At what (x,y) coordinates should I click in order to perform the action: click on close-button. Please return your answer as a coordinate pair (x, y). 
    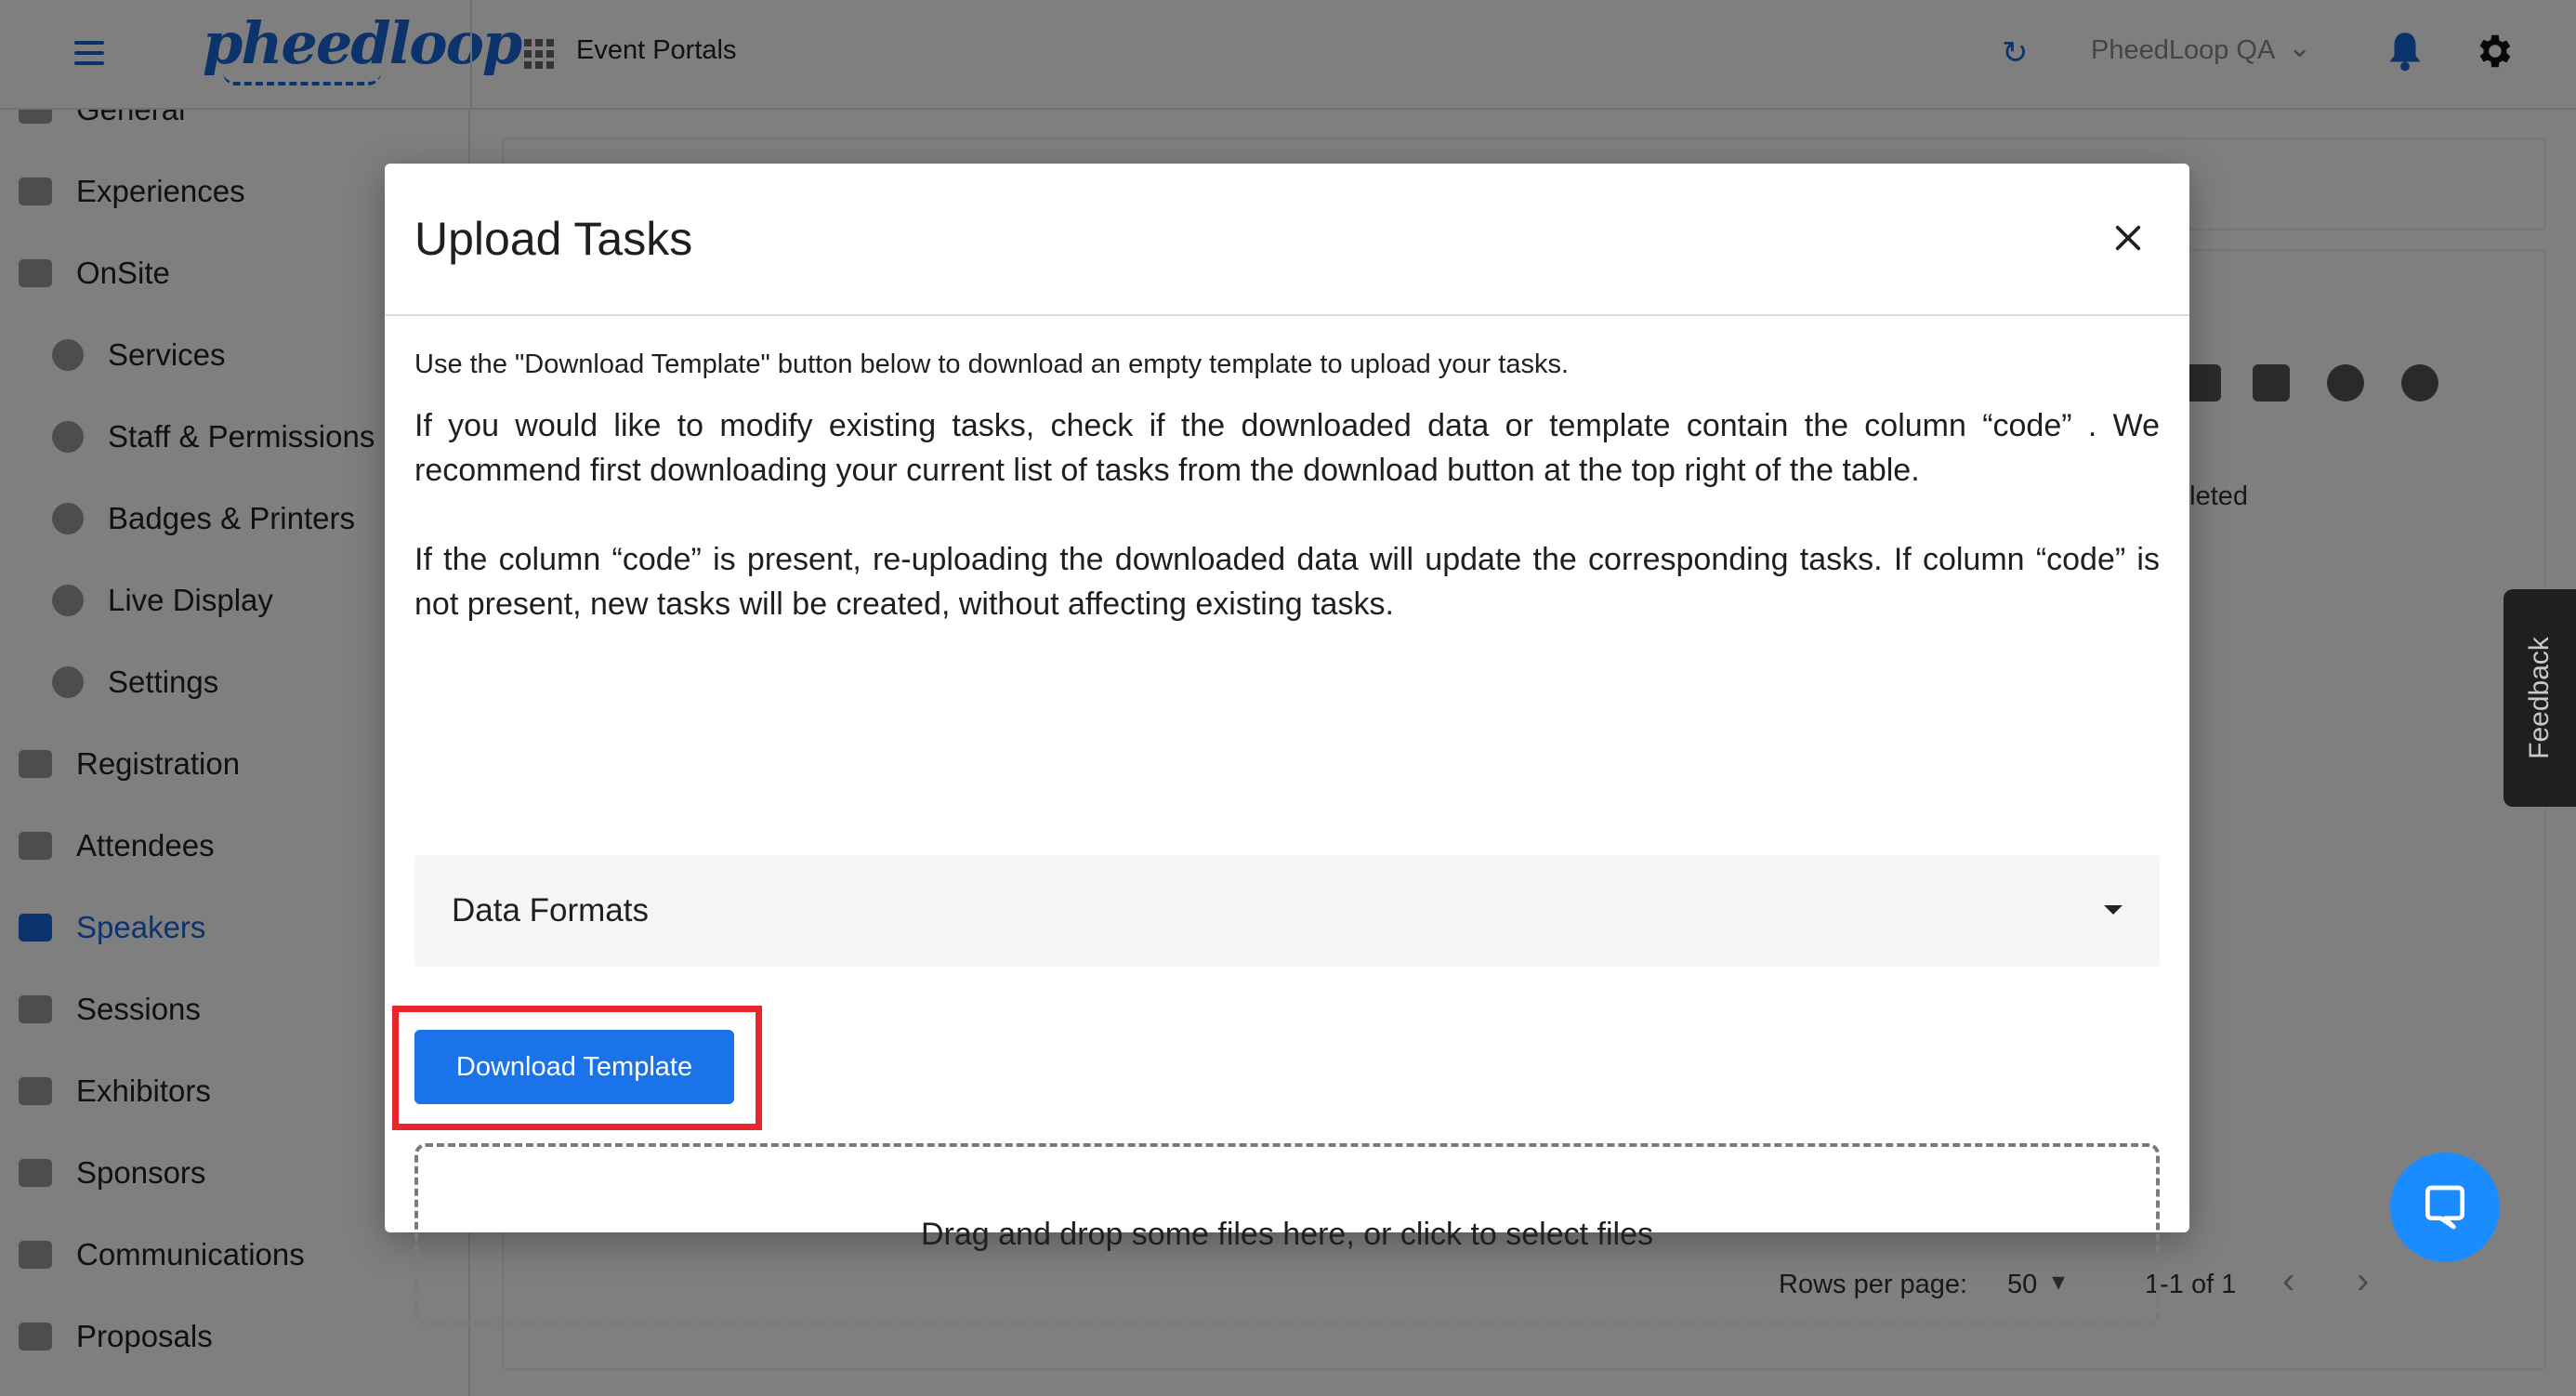
    Looking at the image, I should click on (2128, 238).